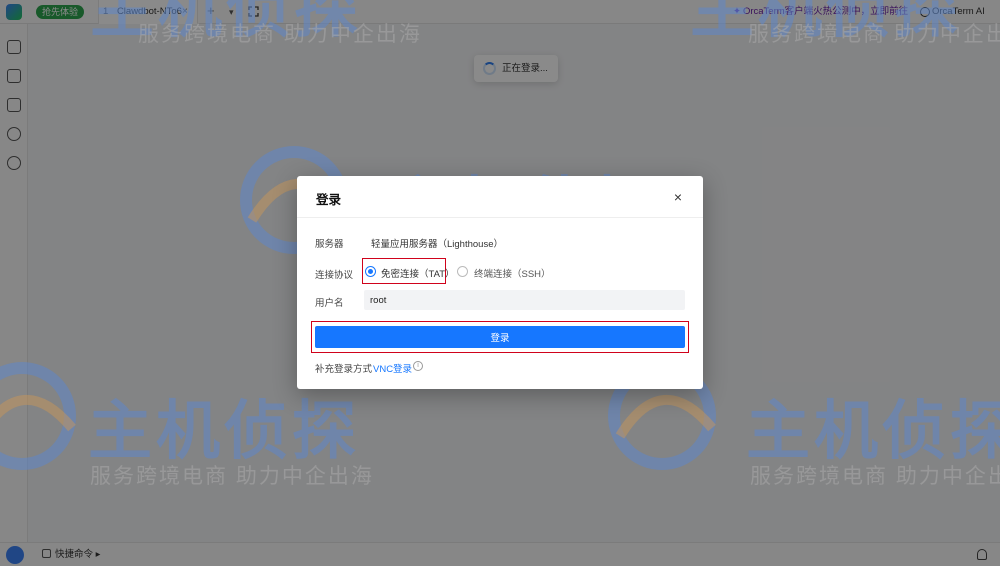 This screenshot has height=566, width=1000. I want to click on username-label: 用户名, so click(329, 303).